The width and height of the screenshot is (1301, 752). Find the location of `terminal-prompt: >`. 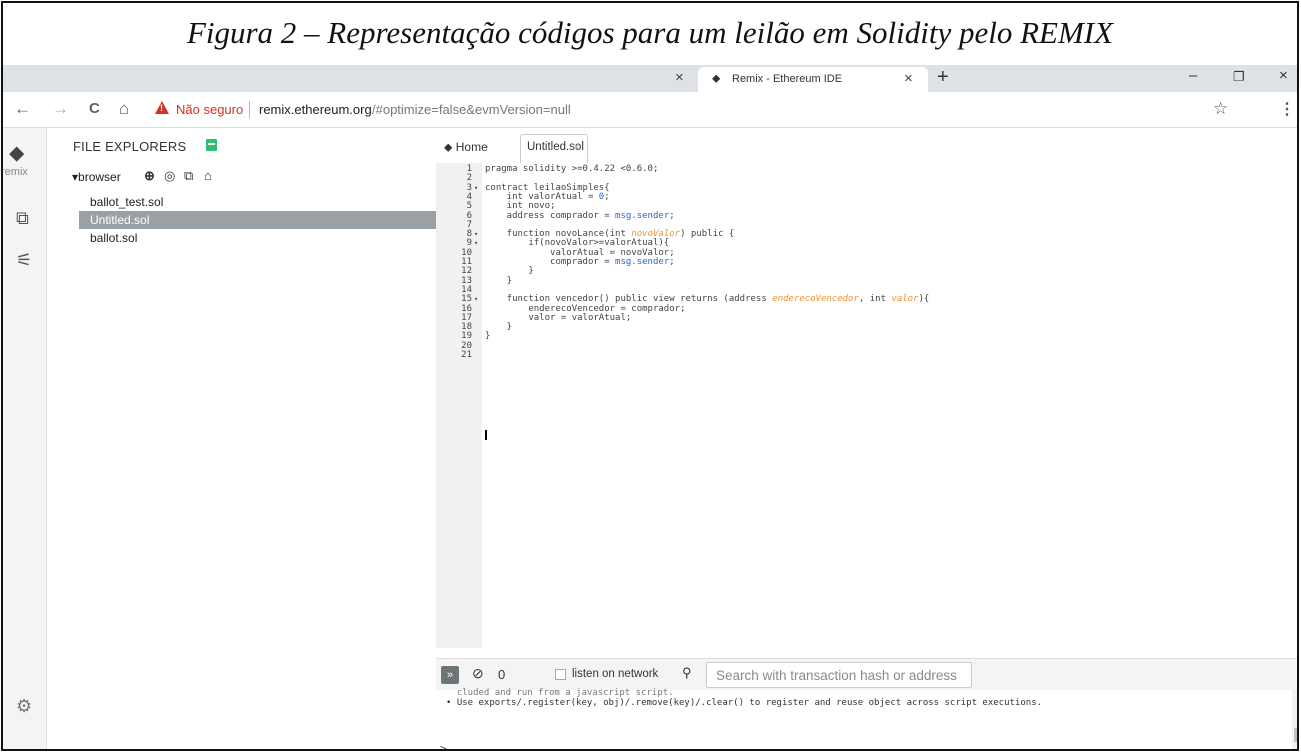

terminal-prompt: > is located at coordinates (443, 745).